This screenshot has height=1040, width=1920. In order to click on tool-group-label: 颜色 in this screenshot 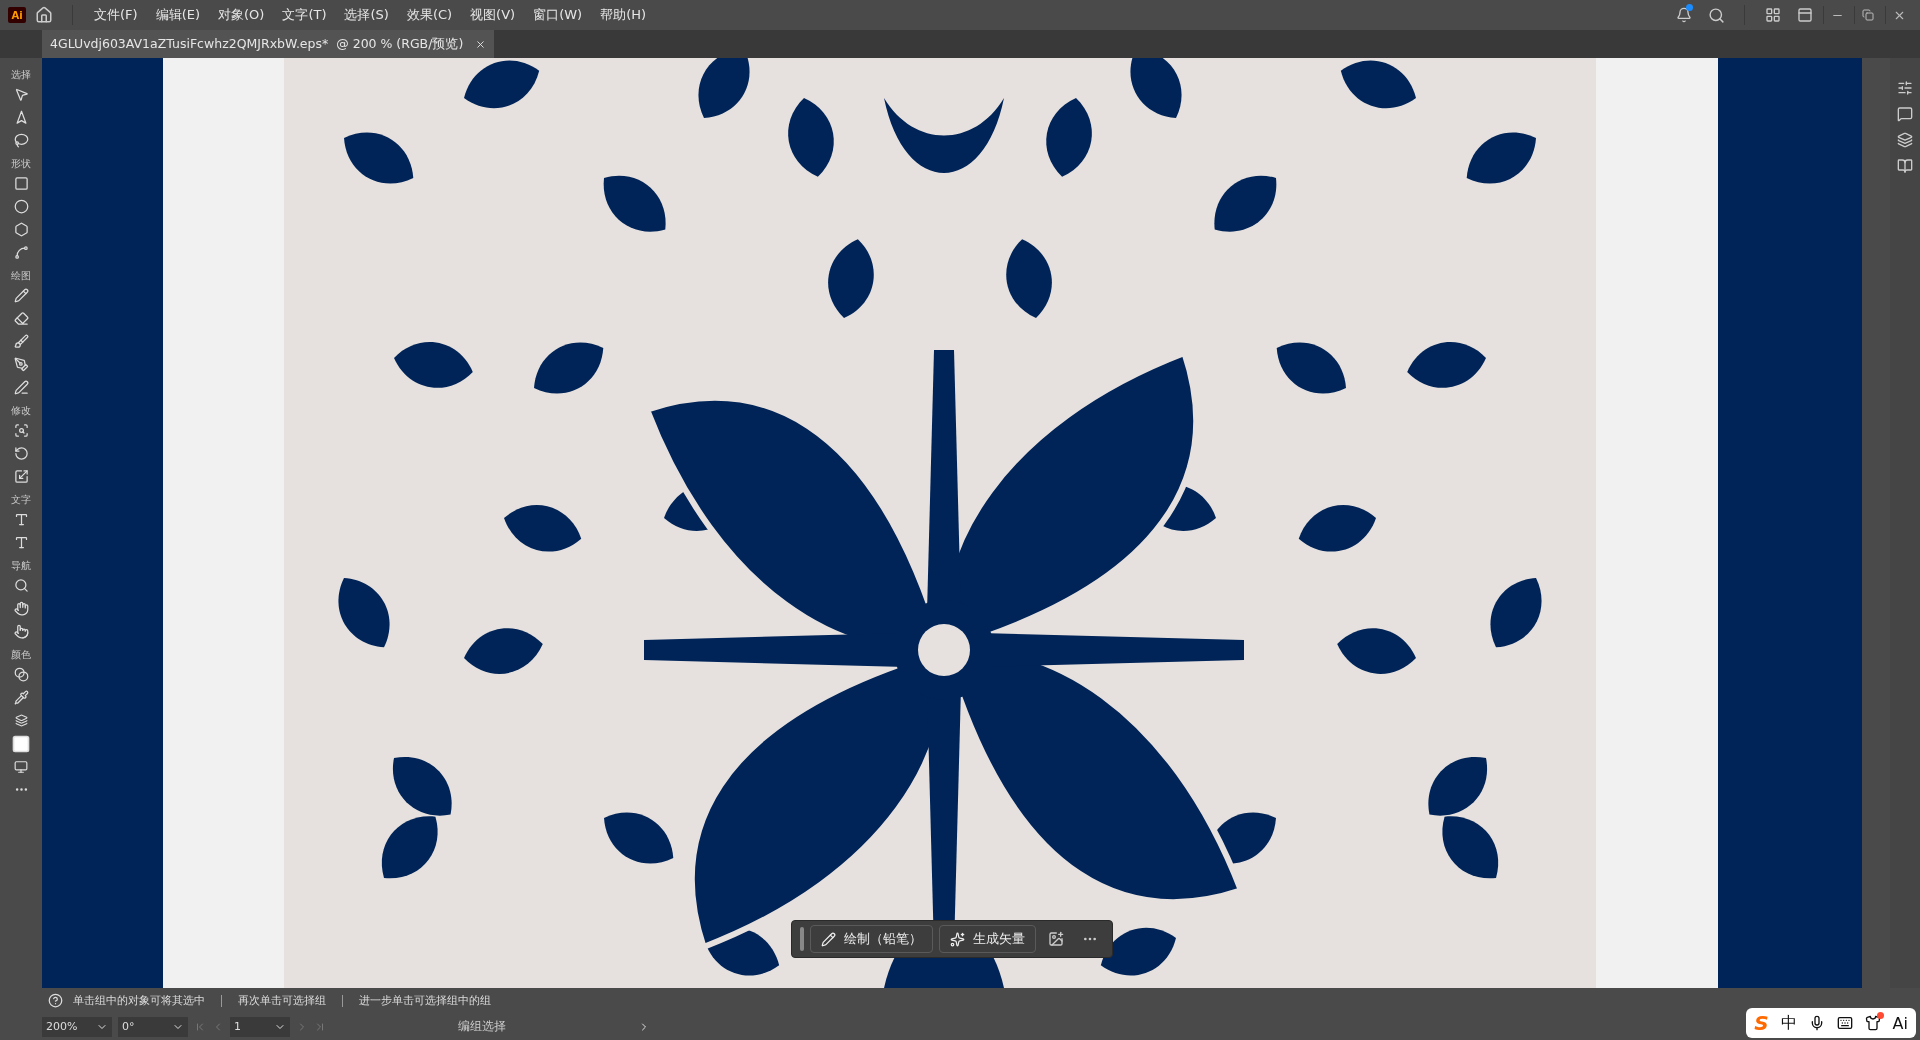, I will do `click(21, 655)`.